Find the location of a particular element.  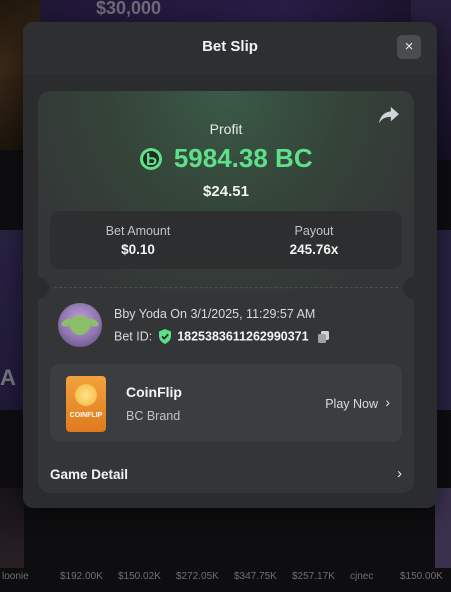

coinflip-thumbnail: COINFLIP is located at coordinates (86, 404).